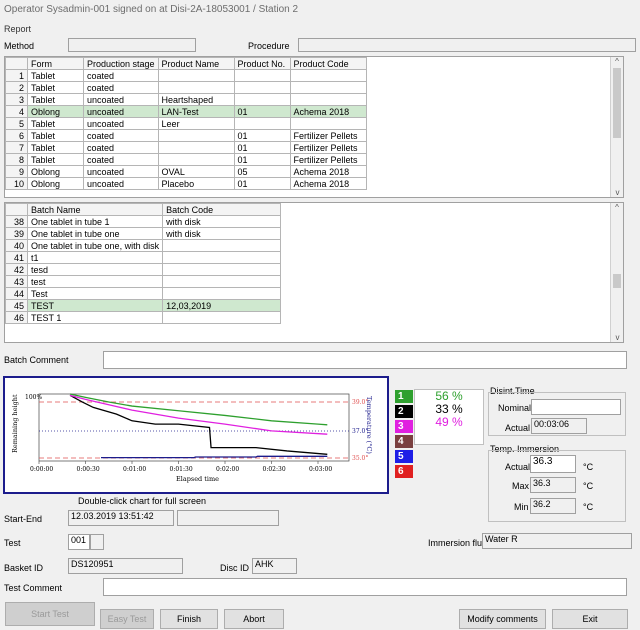 This screenshot has width=640, height=630. What do you see at coordinates (16, 171) in the screenshot?
I see `row-number: 9` at bounding box center [16, 171].